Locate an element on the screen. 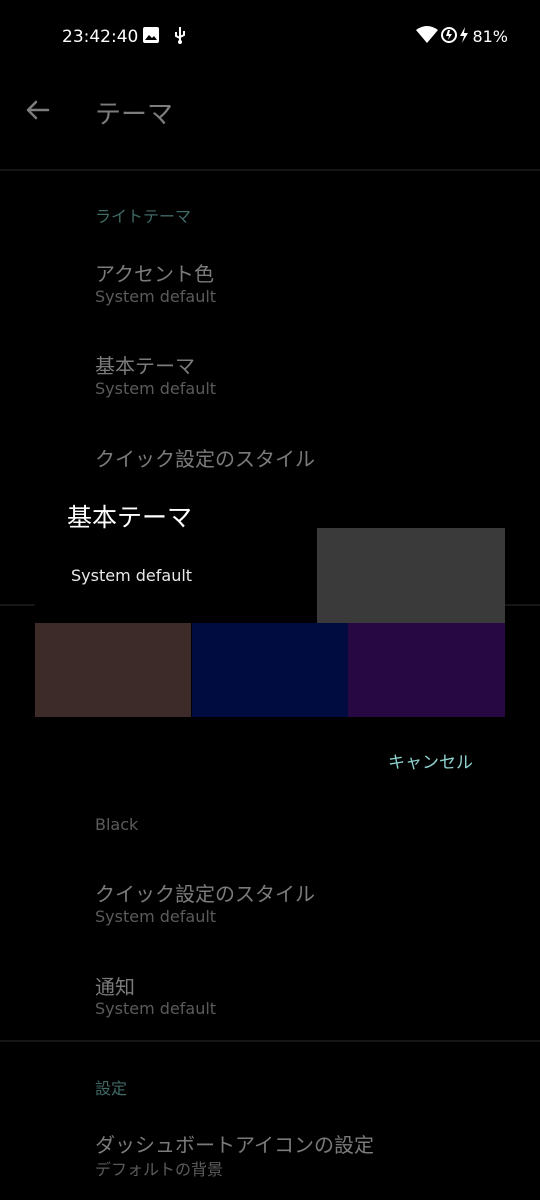 The image size is (540, 1200). pref-title: 通知 is located at coordinates (115, 987).